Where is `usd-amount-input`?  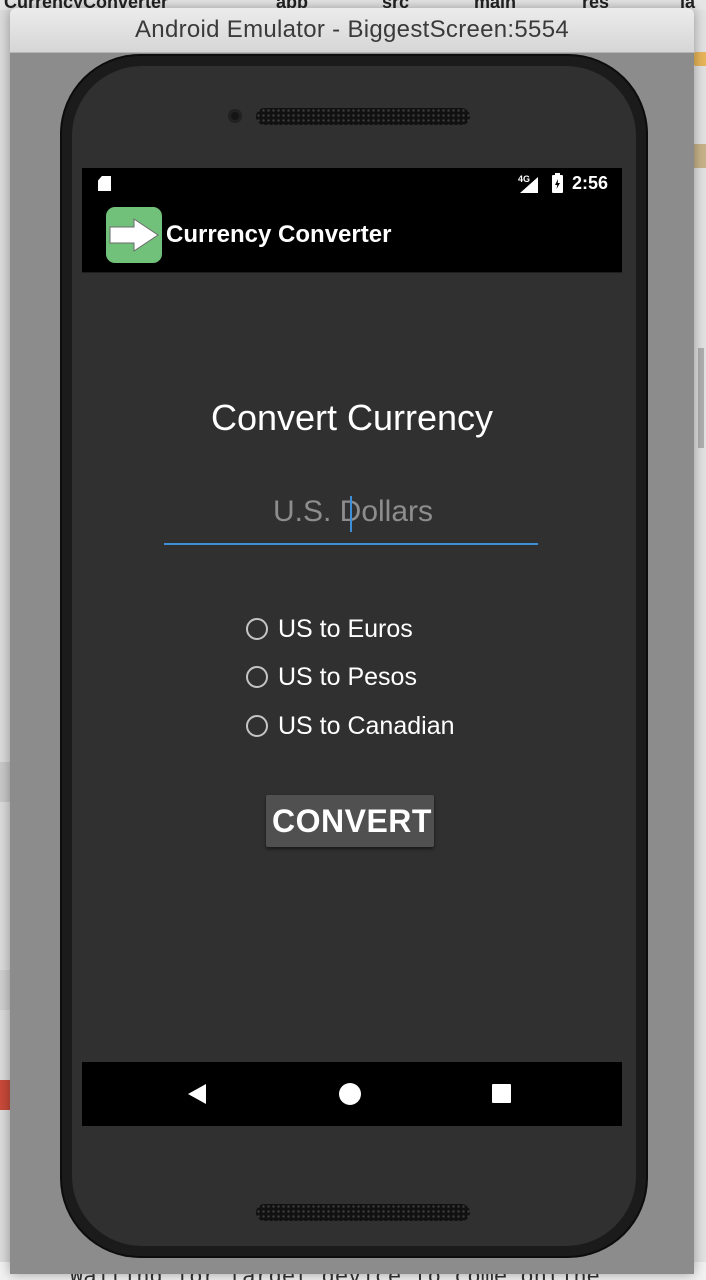 usd-amount-input is located at coordinates (353, 512).